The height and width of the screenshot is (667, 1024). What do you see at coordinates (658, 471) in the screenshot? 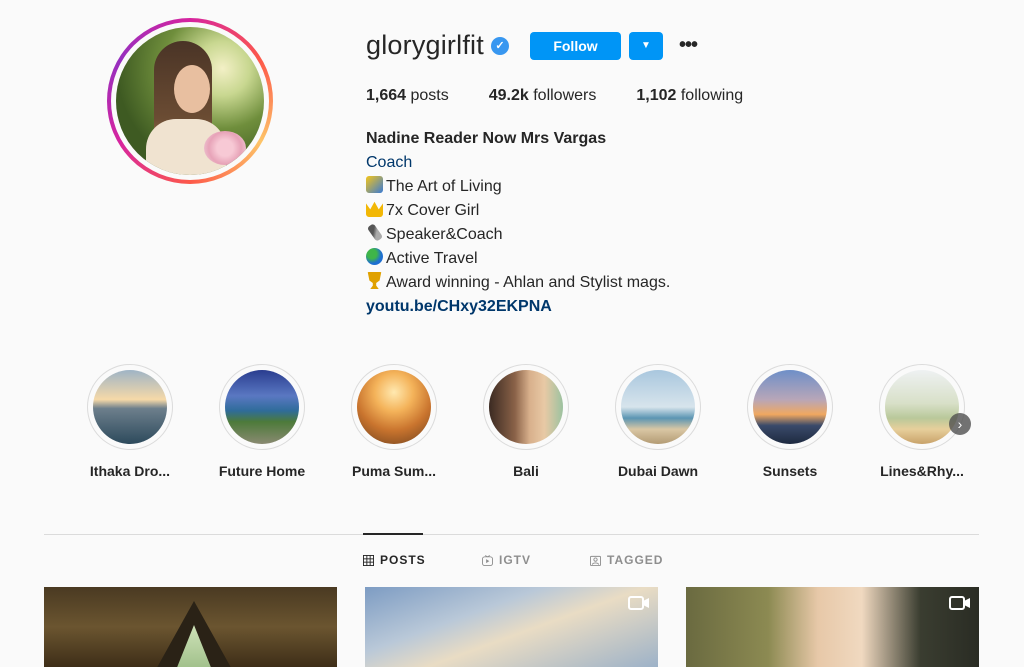
I see `highlight-label: Dubai Dawn` at bounding box center [658, 471].